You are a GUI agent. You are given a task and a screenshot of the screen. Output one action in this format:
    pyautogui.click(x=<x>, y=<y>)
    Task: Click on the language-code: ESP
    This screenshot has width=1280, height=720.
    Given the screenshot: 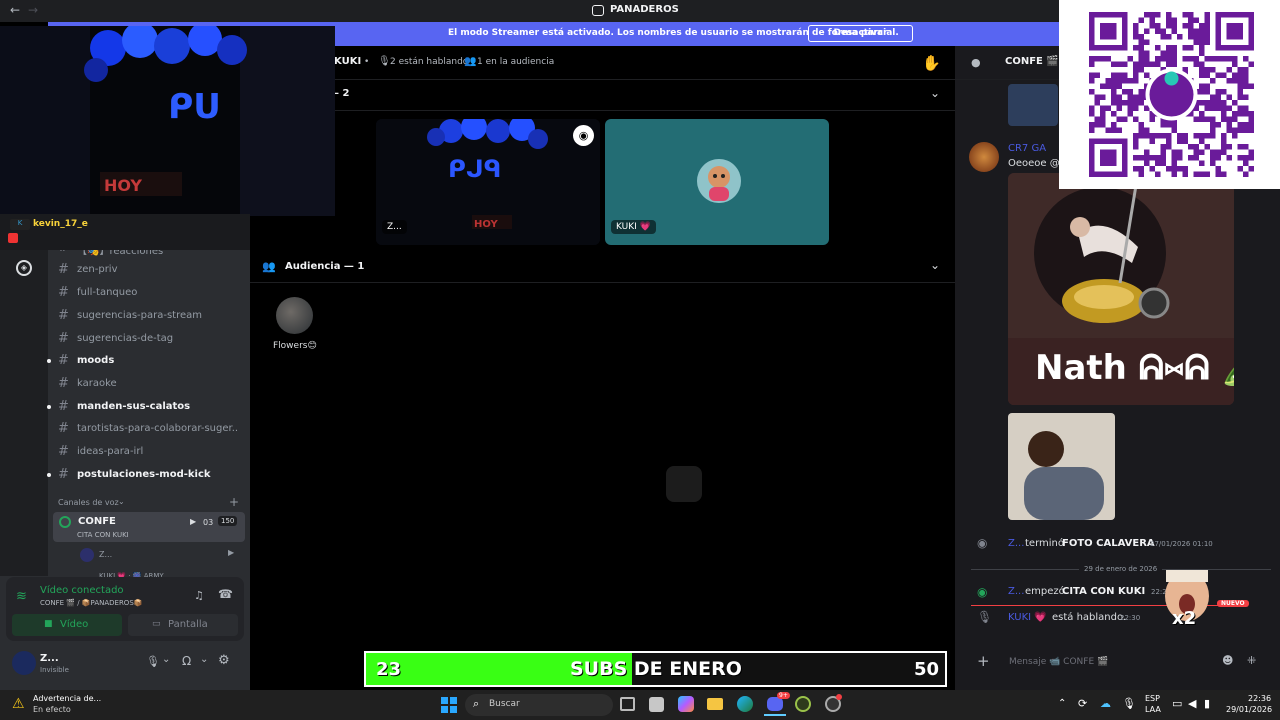 What is the action you would take?
    pyautogui.click(x=1152, y=698)
    